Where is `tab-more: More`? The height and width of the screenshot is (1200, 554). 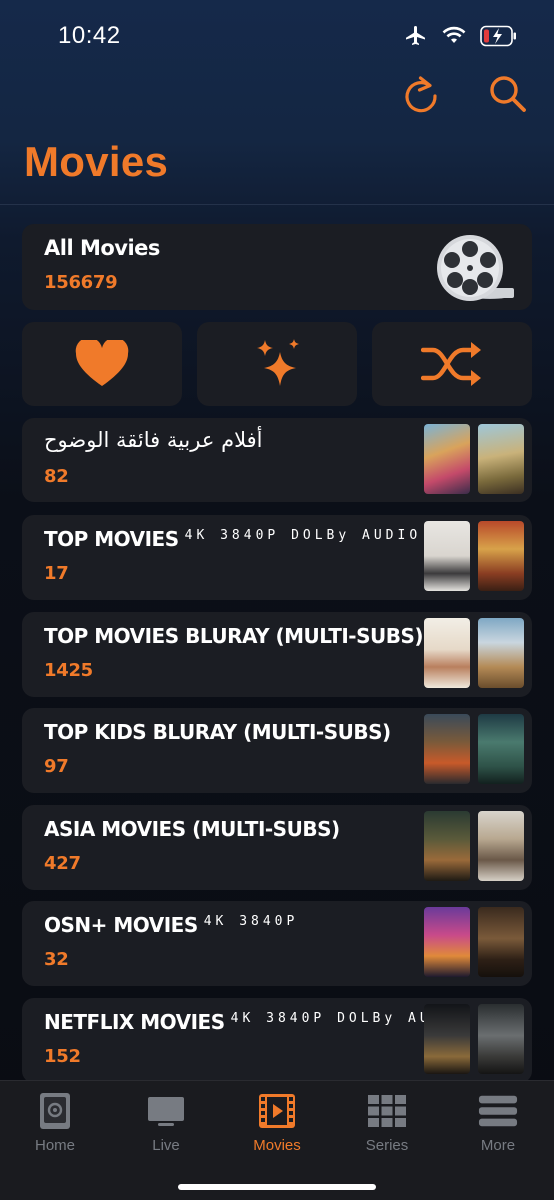 tab-more: More is located at coordinates (498, 1122).